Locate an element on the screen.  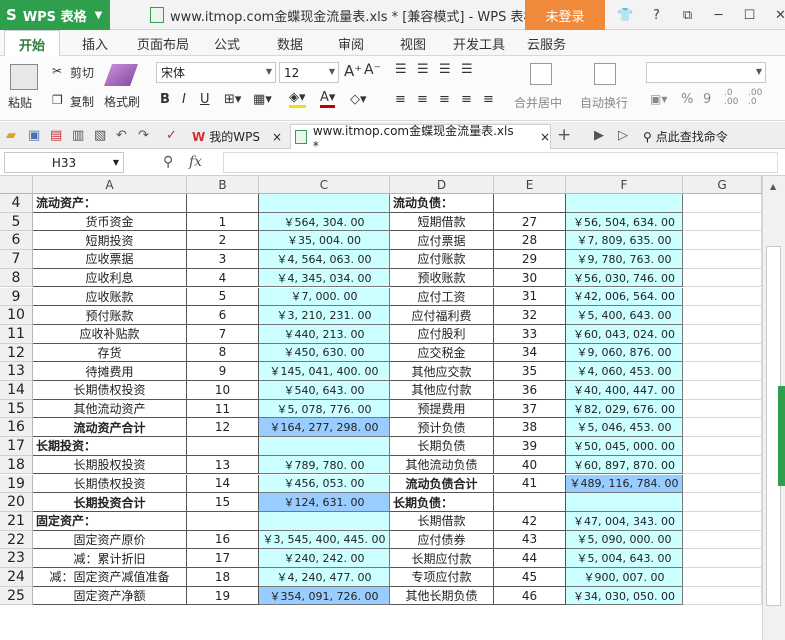
cell-e14: 36 is located at coordinates (530, 390).